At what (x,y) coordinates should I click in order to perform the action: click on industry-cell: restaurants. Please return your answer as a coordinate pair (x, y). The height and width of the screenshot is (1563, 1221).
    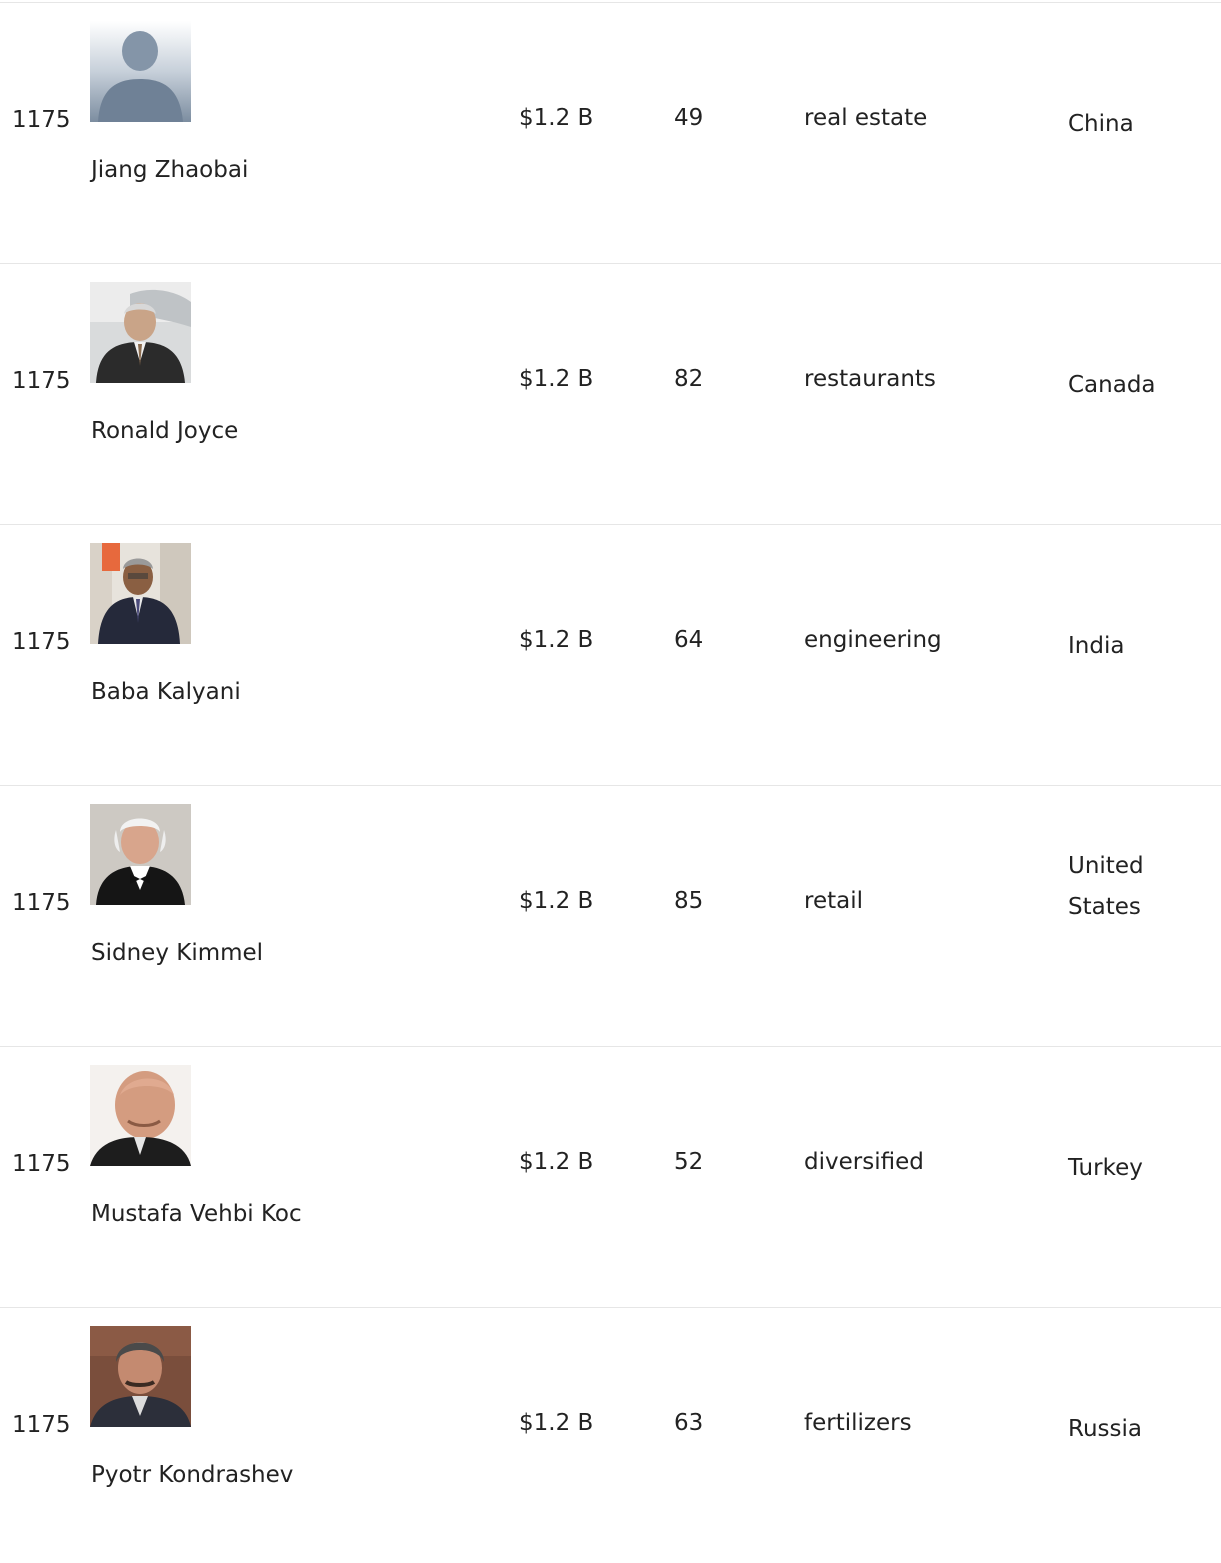
    Looking at the image, I should click on (870, 379).